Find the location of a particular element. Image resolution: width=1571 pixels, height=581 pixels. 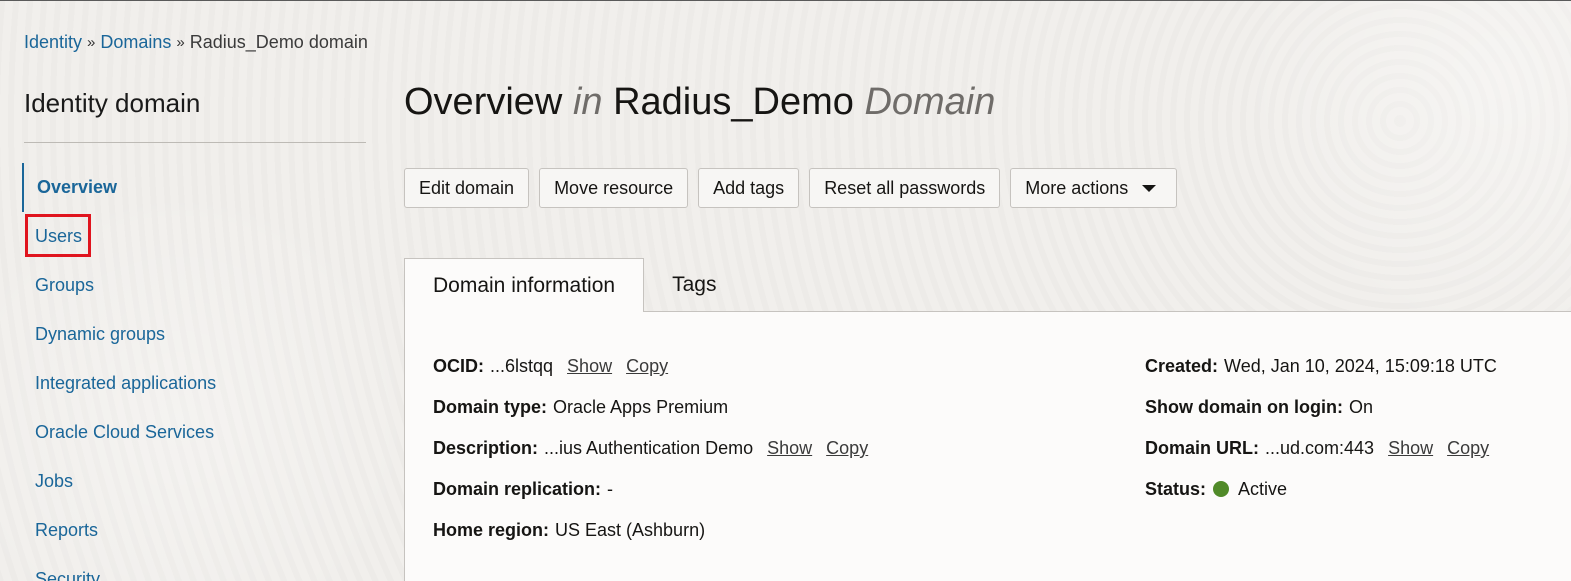

domain-url-copy-link: Copy is located at coordinates (1468, 448).